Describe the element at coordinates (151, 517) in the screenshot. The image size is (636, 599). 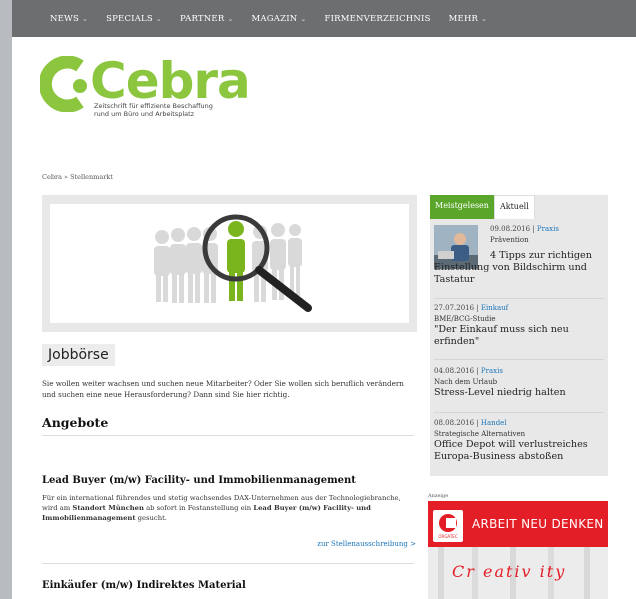
I see `job-desc-text: gesucht.` at that location.